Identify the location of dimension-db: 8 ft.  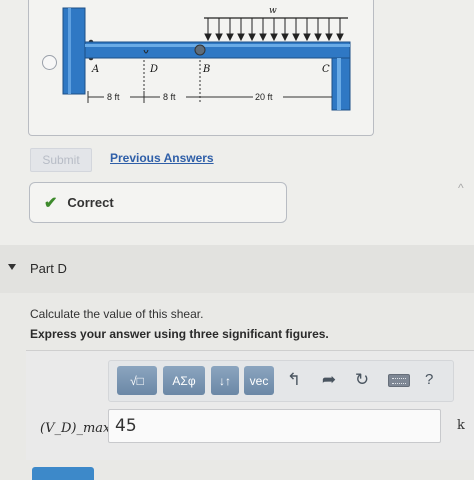
(169, 97).